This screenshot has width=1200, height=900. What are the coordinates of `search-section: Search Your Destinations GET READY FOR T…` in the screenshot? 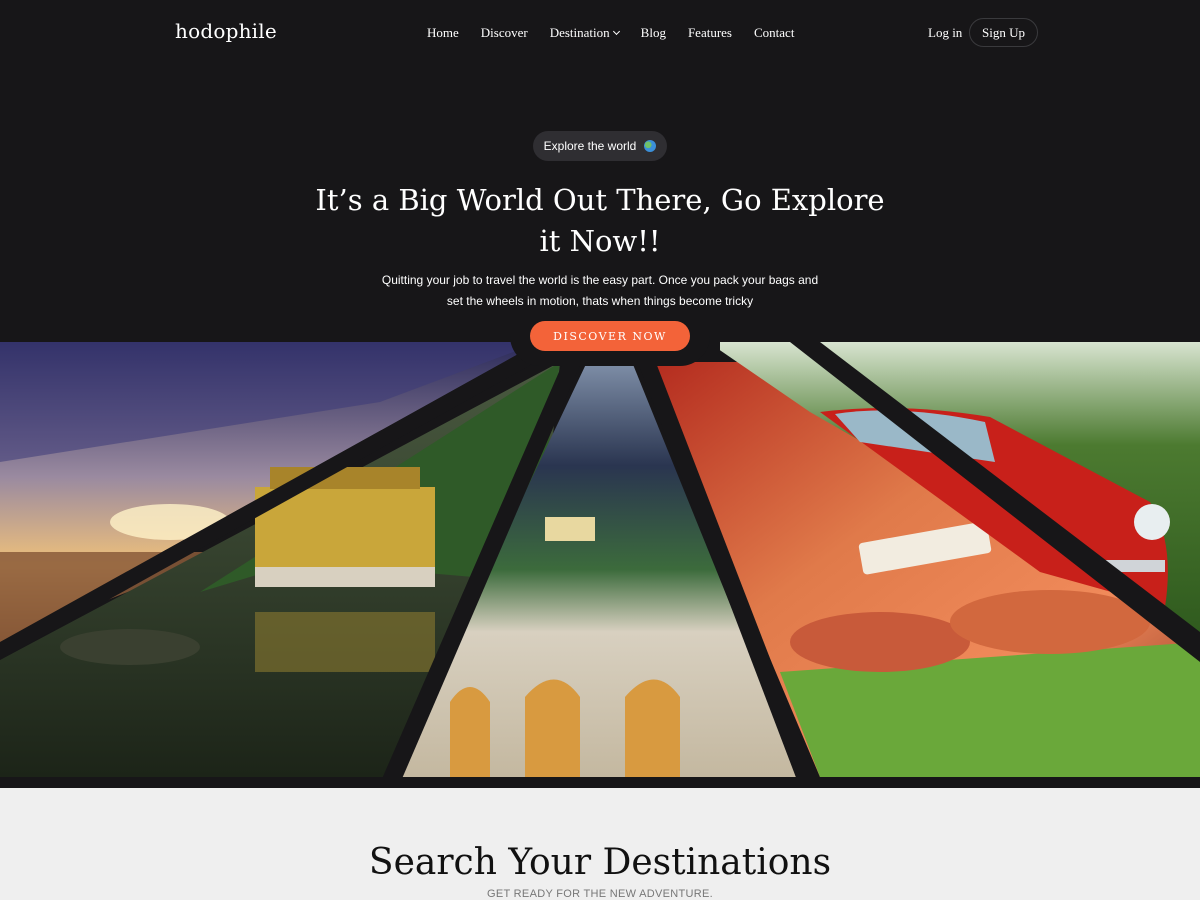 It's located at (600, 844).